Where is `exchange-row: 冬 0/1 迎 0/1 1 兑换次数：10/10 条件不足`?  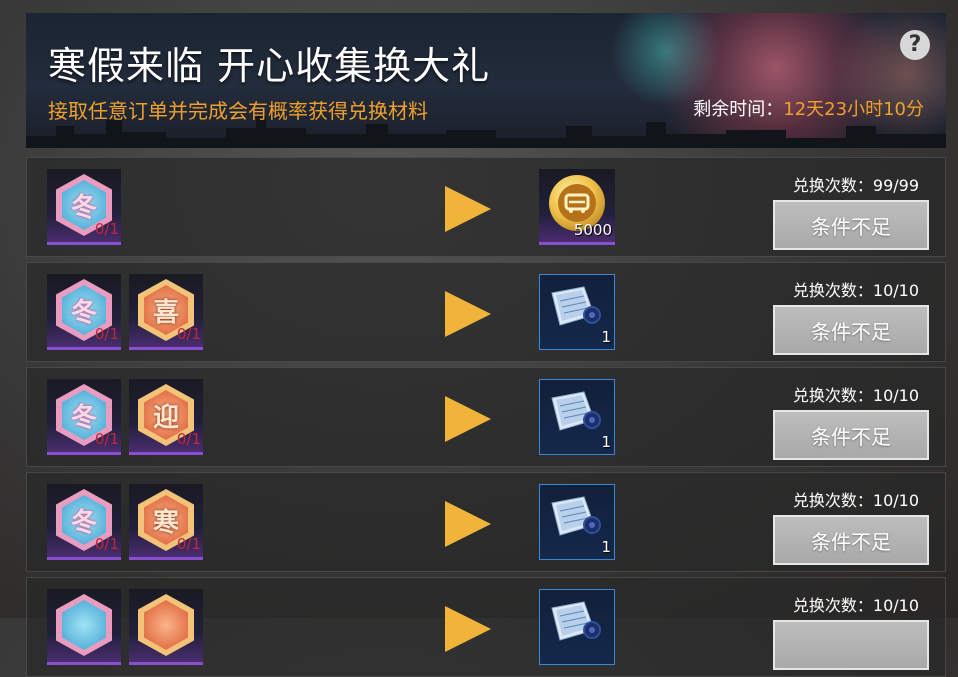
exchange-row: 冬 0/1 迎 0/1 1 兑换次数：10/10 条件不足 is located at coordinates (486, 417).